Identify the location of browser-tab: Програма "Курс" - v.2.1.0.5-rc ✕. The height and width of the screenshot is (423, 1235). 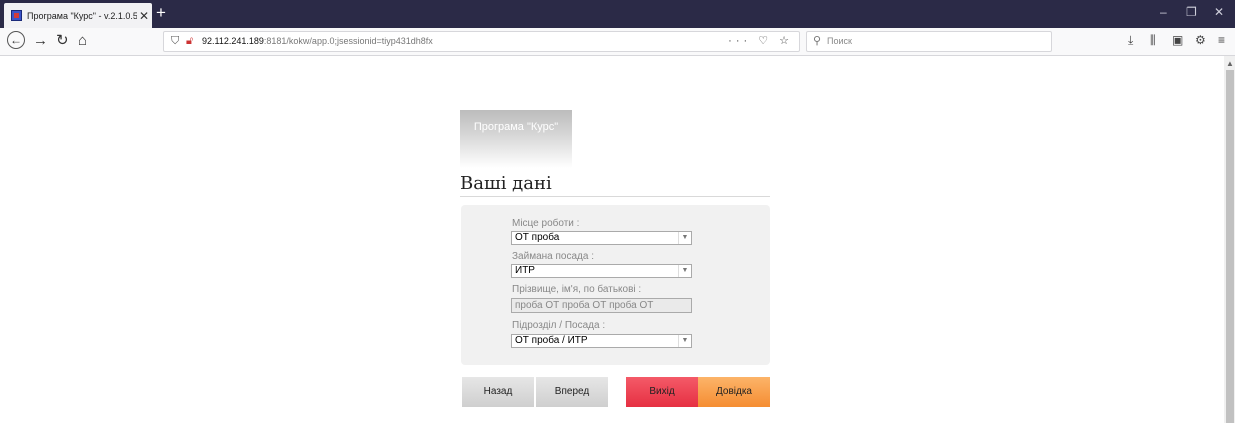
(78, 15).